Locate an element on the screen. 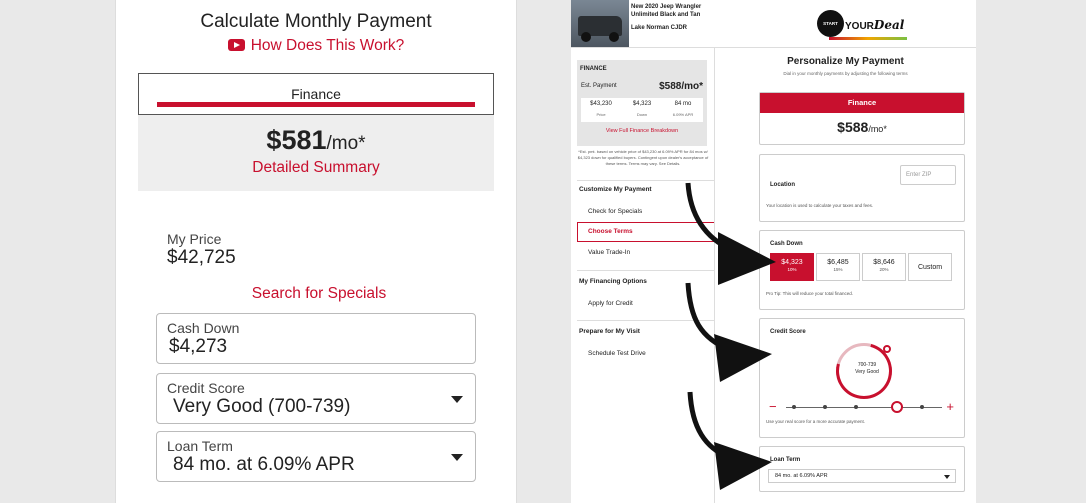 This screenshot has width=1086, height=503. loan-term-select: 84 mo. at 6.09% APR is located at coordinates (862, 476).